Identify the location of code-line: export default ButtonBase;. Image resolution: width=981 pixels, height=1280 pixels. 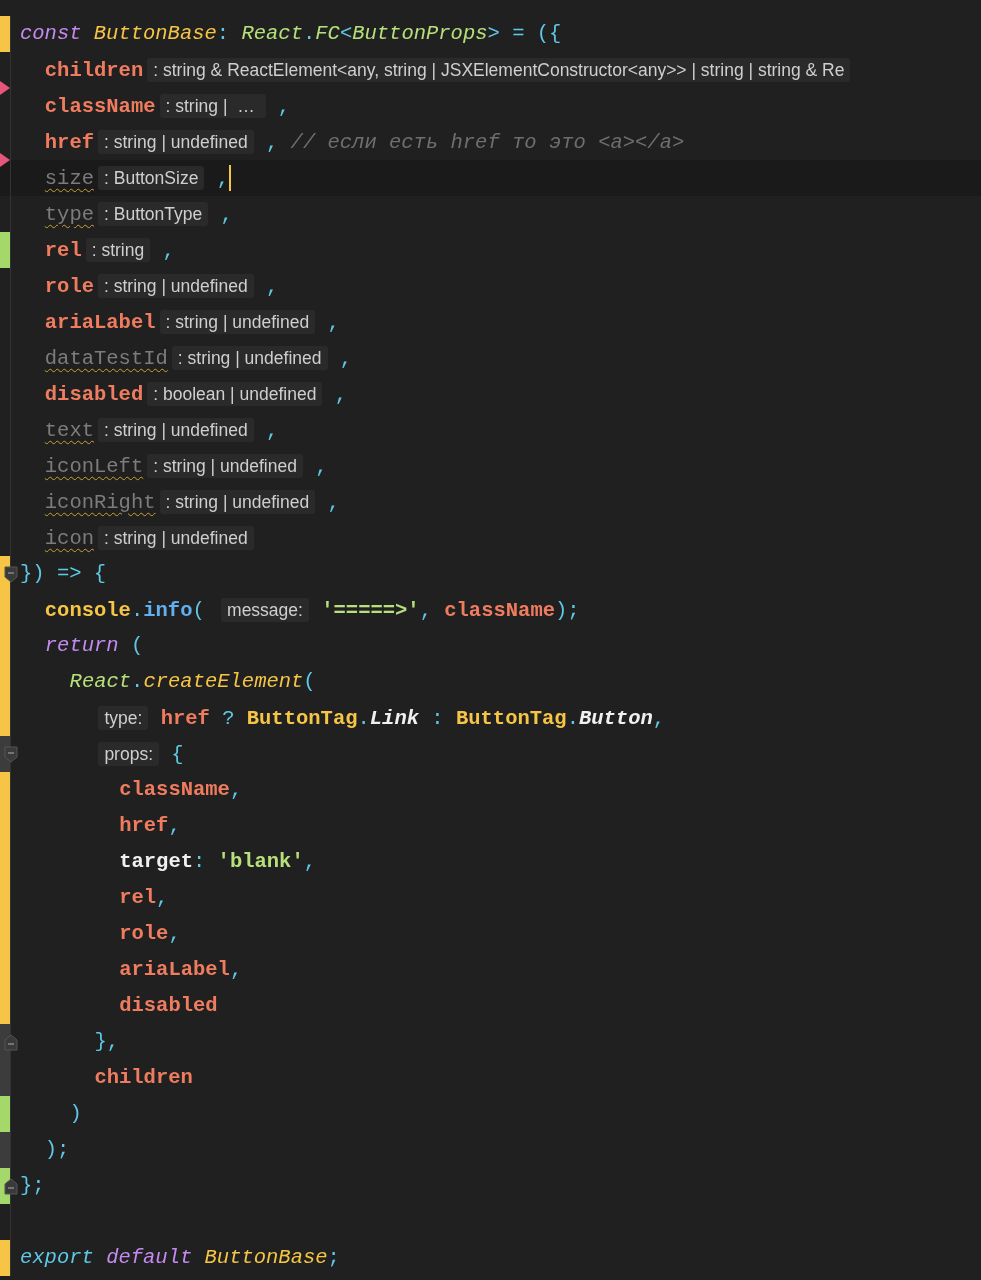
(180, 1258).